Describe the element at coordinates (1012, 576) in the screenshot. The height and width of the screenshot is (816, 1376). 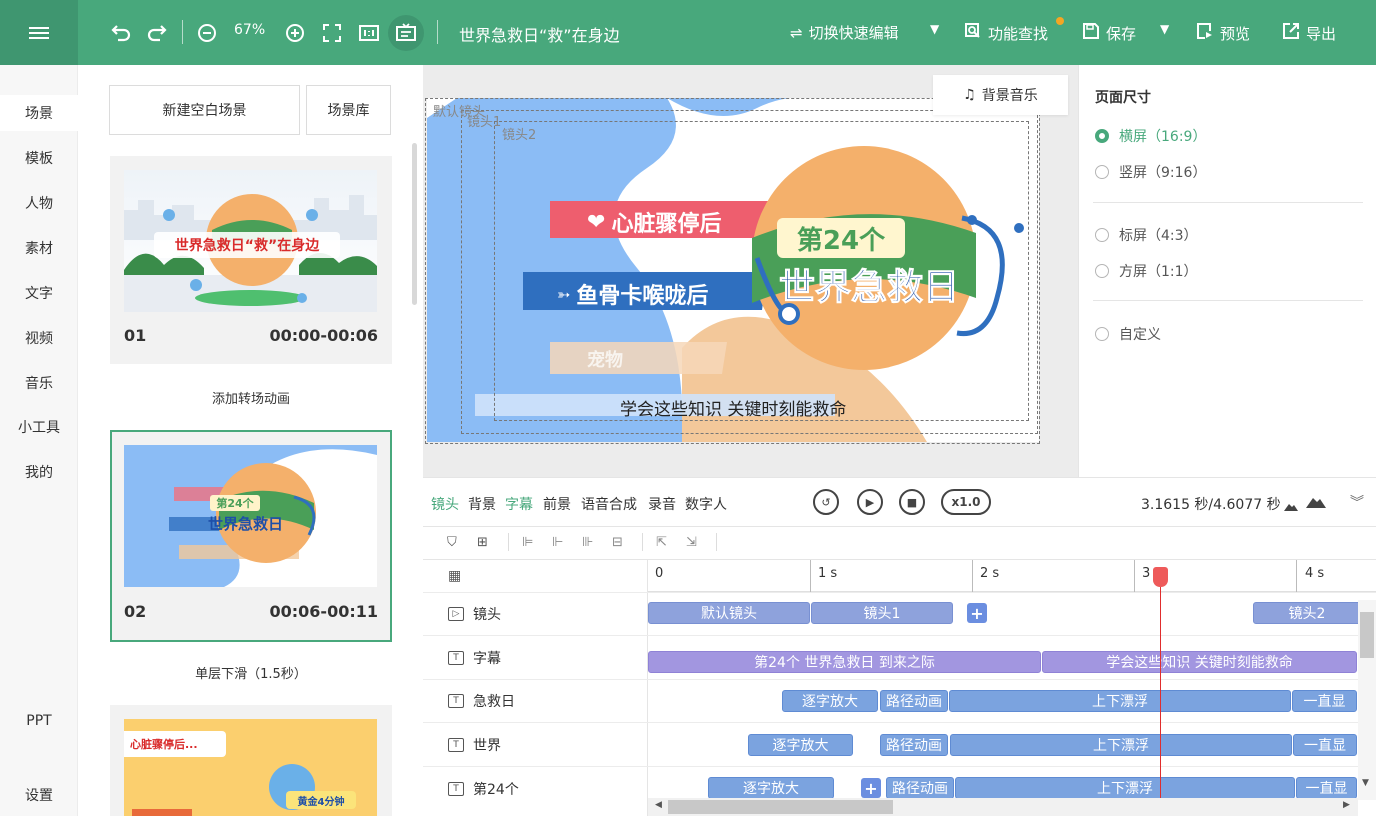
I see `timeline-ruler` at that location.